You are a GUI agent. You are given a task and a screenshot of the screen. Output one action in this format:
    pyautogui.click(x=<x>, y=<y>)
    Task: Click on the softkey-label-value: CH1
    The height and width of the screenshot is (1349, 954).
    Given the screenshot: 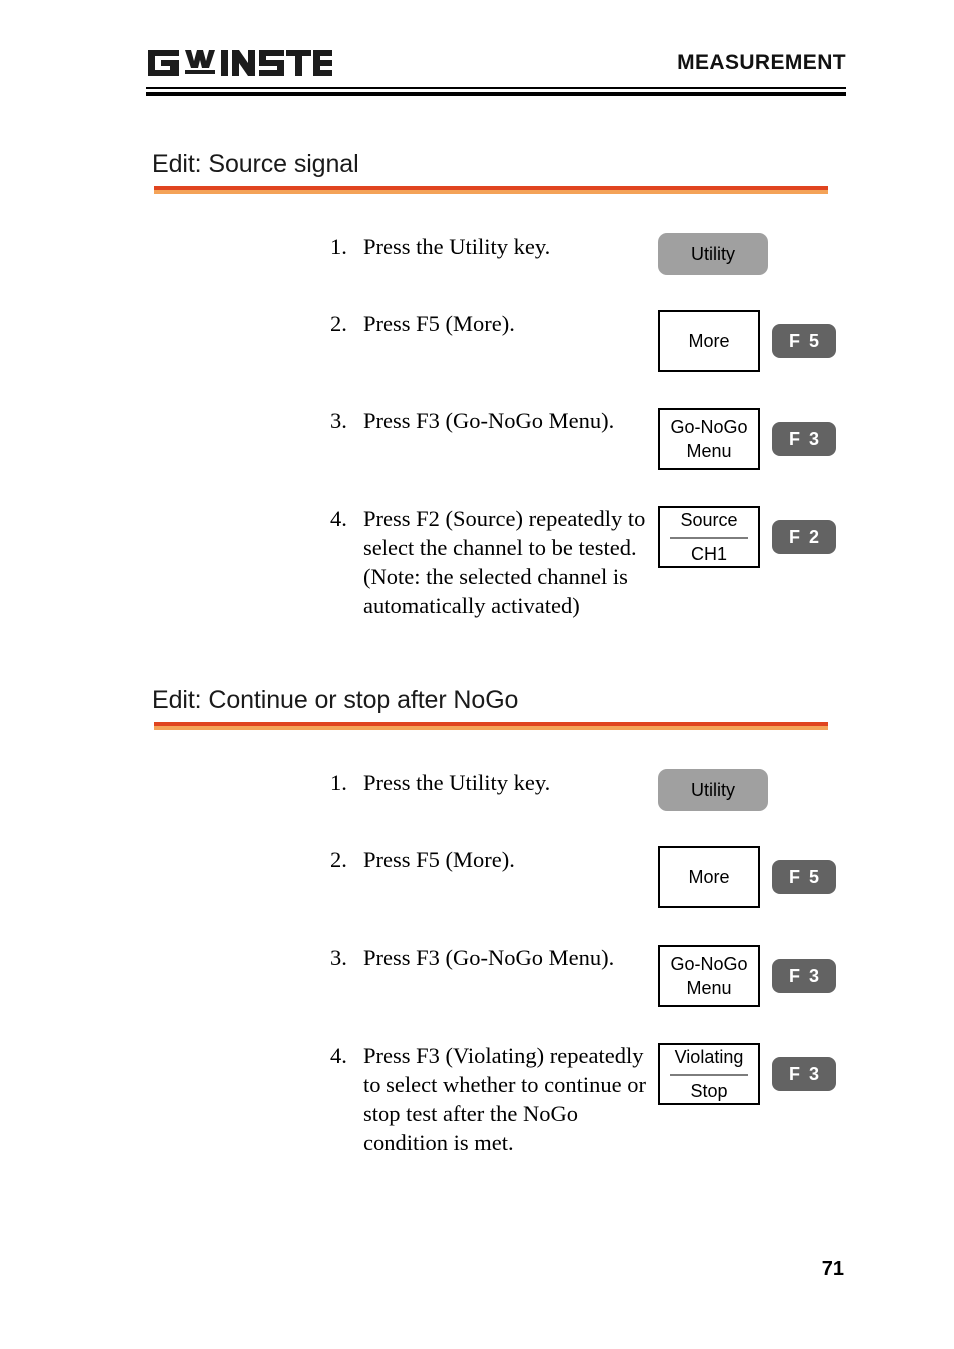 What is the action you would take?
    pyautogui.click(x=708, y=554)
    